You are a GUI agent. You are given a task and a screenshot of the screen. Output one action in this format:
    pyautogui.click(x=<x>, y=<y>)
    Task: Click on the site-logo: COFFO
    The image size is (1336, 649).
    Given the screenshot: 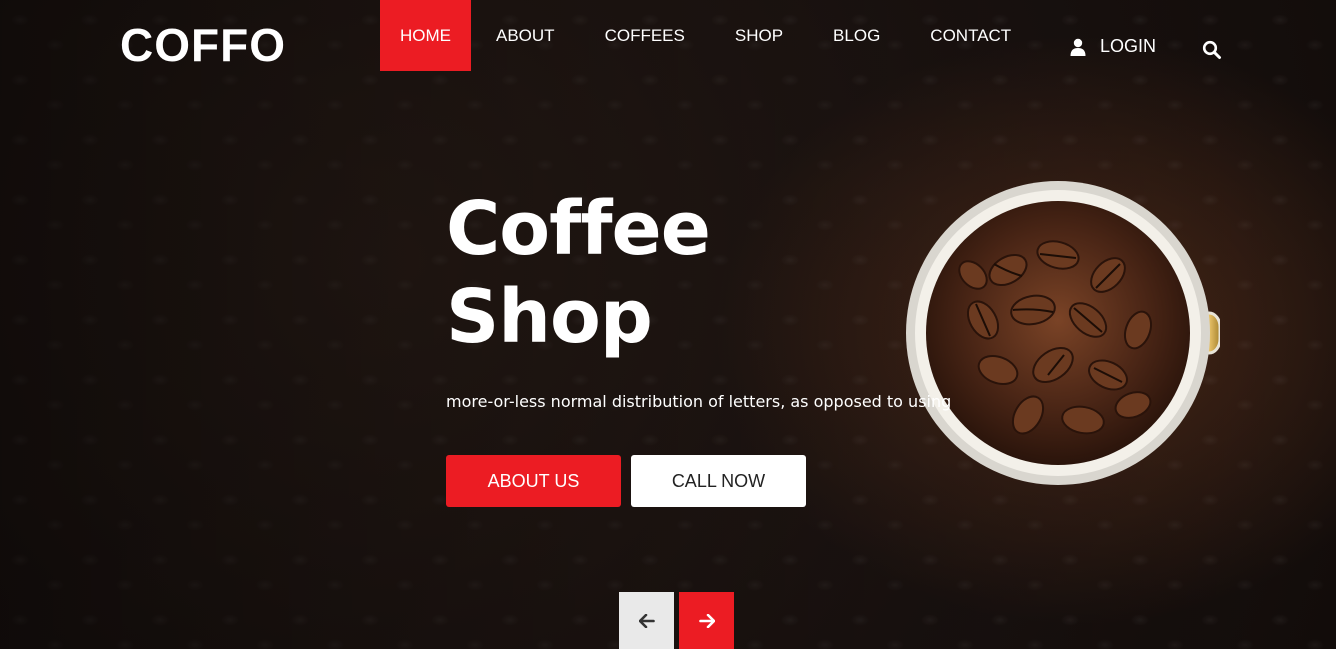 What is the action you would take?
    pyautogui.click(x=203, y=45)
    